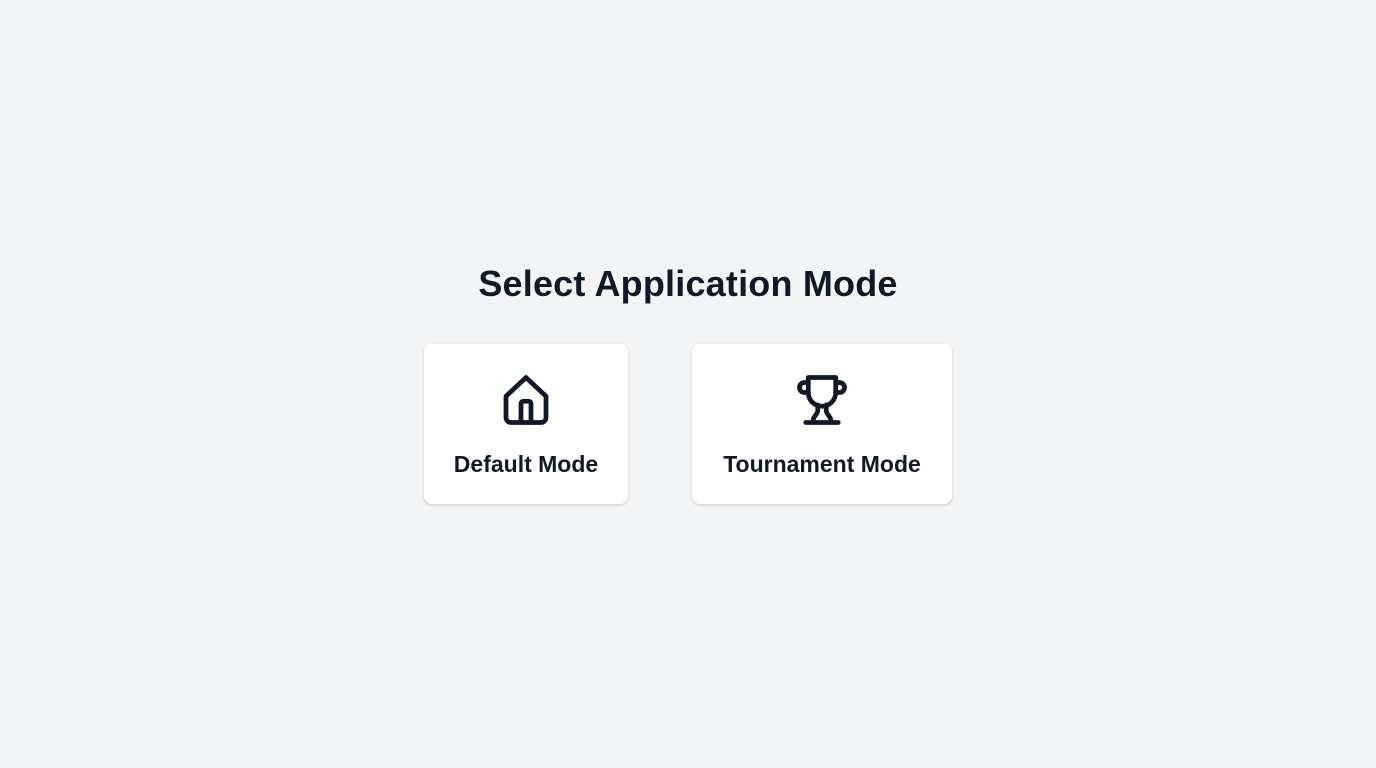  What do you see at coordinates (688, 283) in the screenshot?
I see `page-title: Select Application Mode` at bounding box center [688, 283].